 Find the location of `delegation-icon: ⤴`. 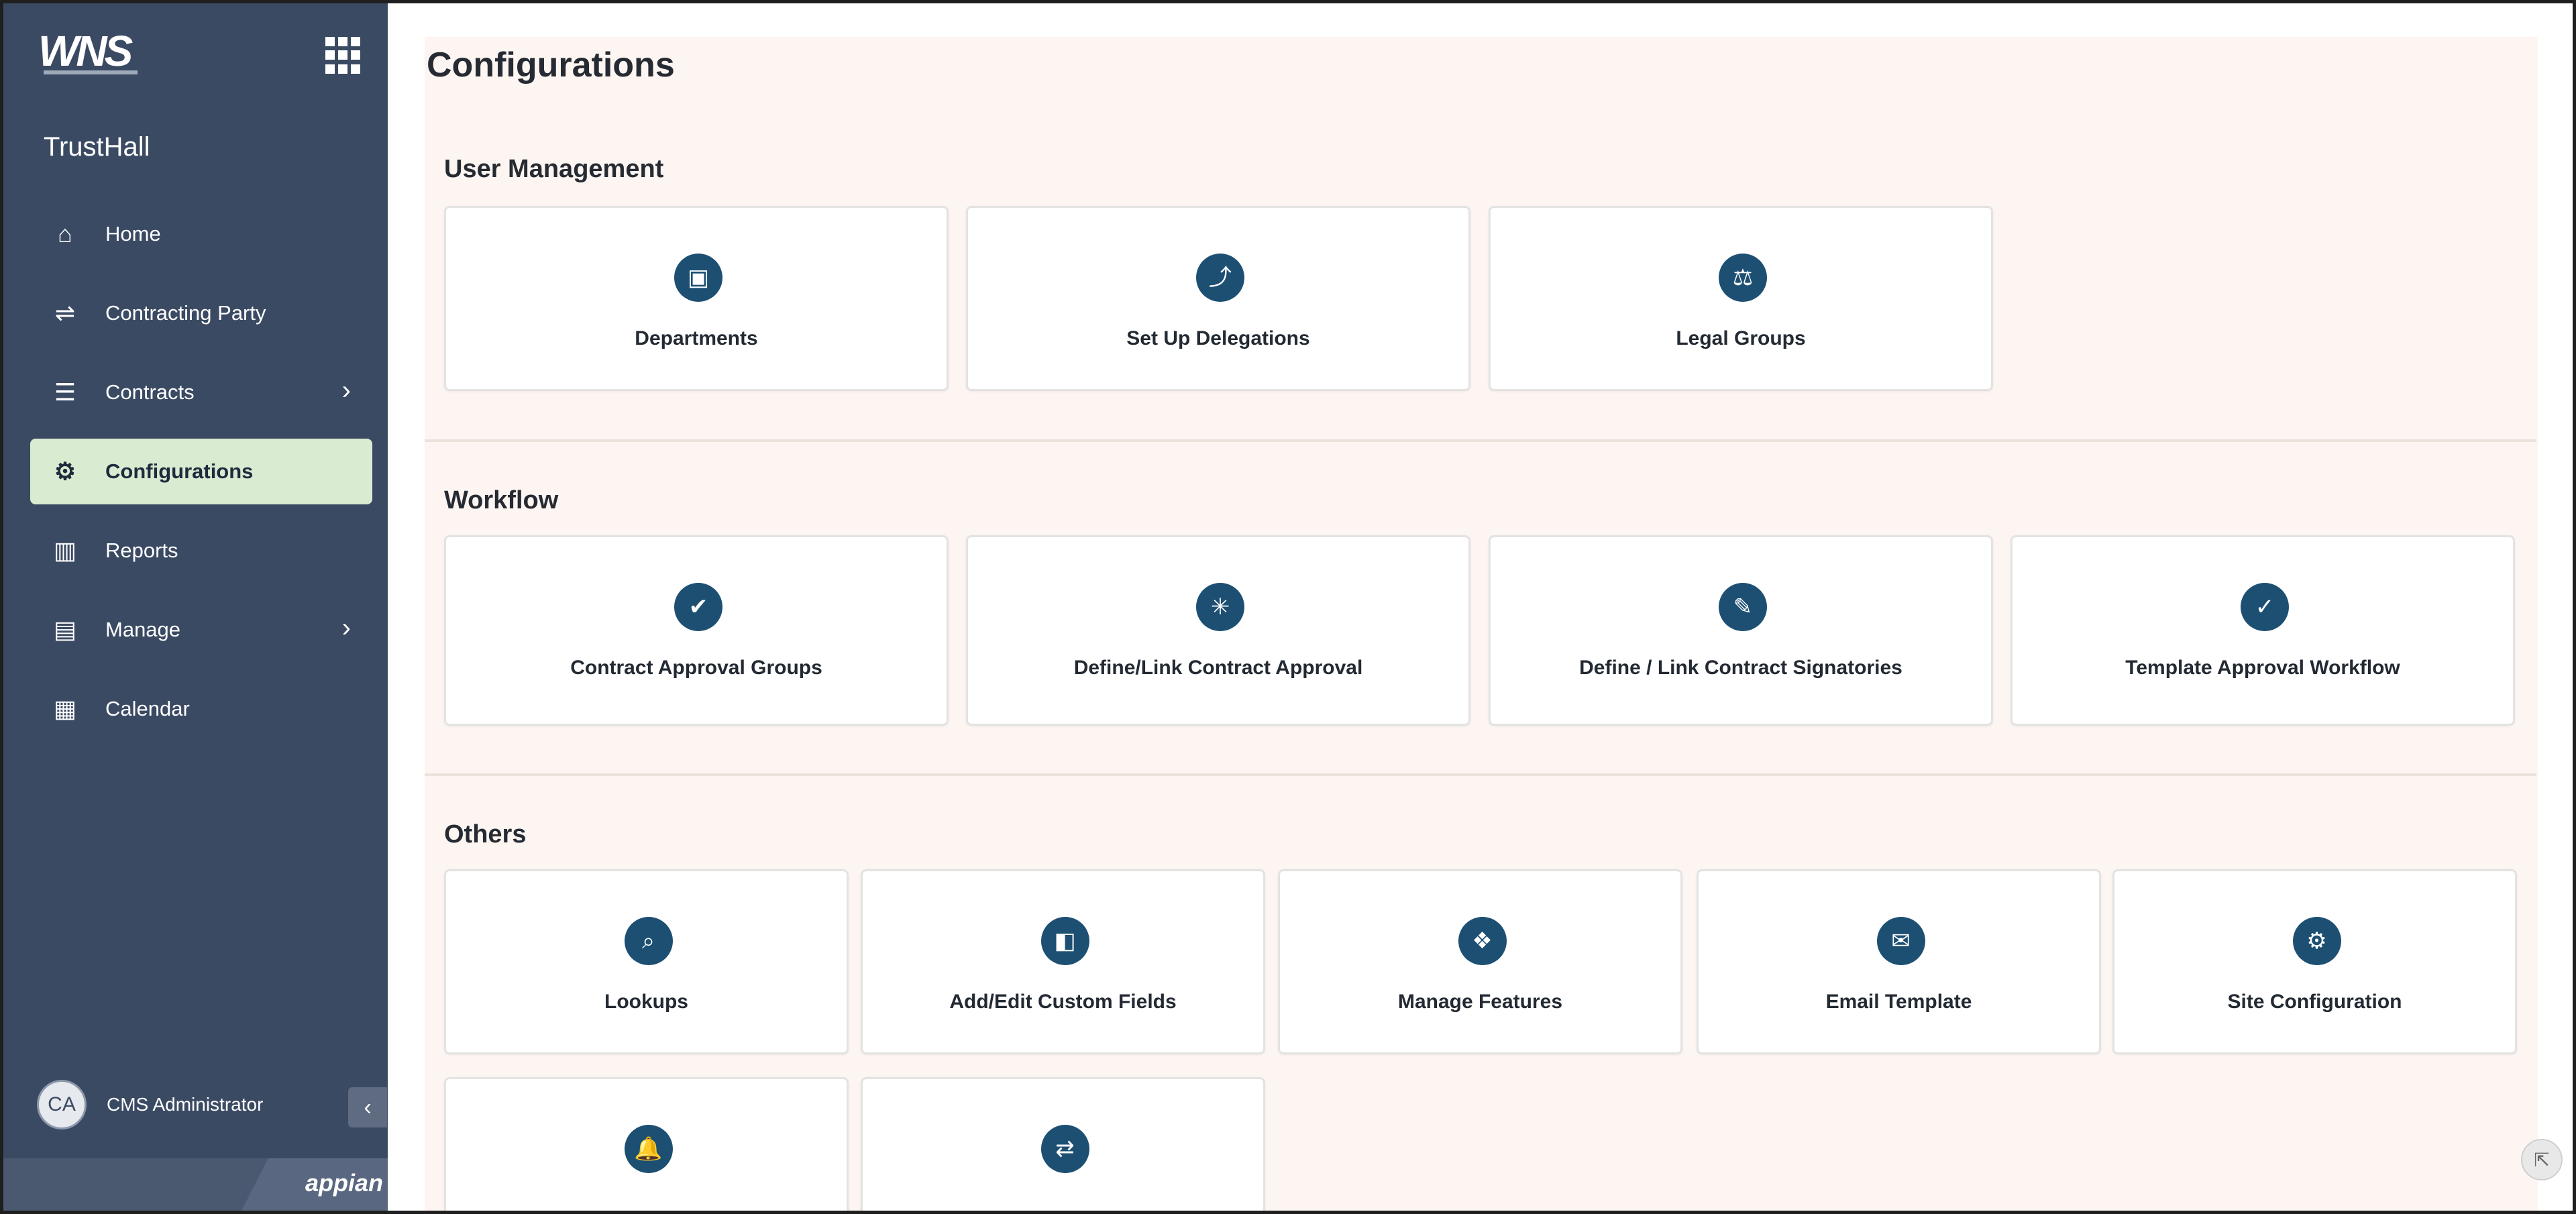

delegation-icon: ⤴ is located at coordinates (1220, 278).